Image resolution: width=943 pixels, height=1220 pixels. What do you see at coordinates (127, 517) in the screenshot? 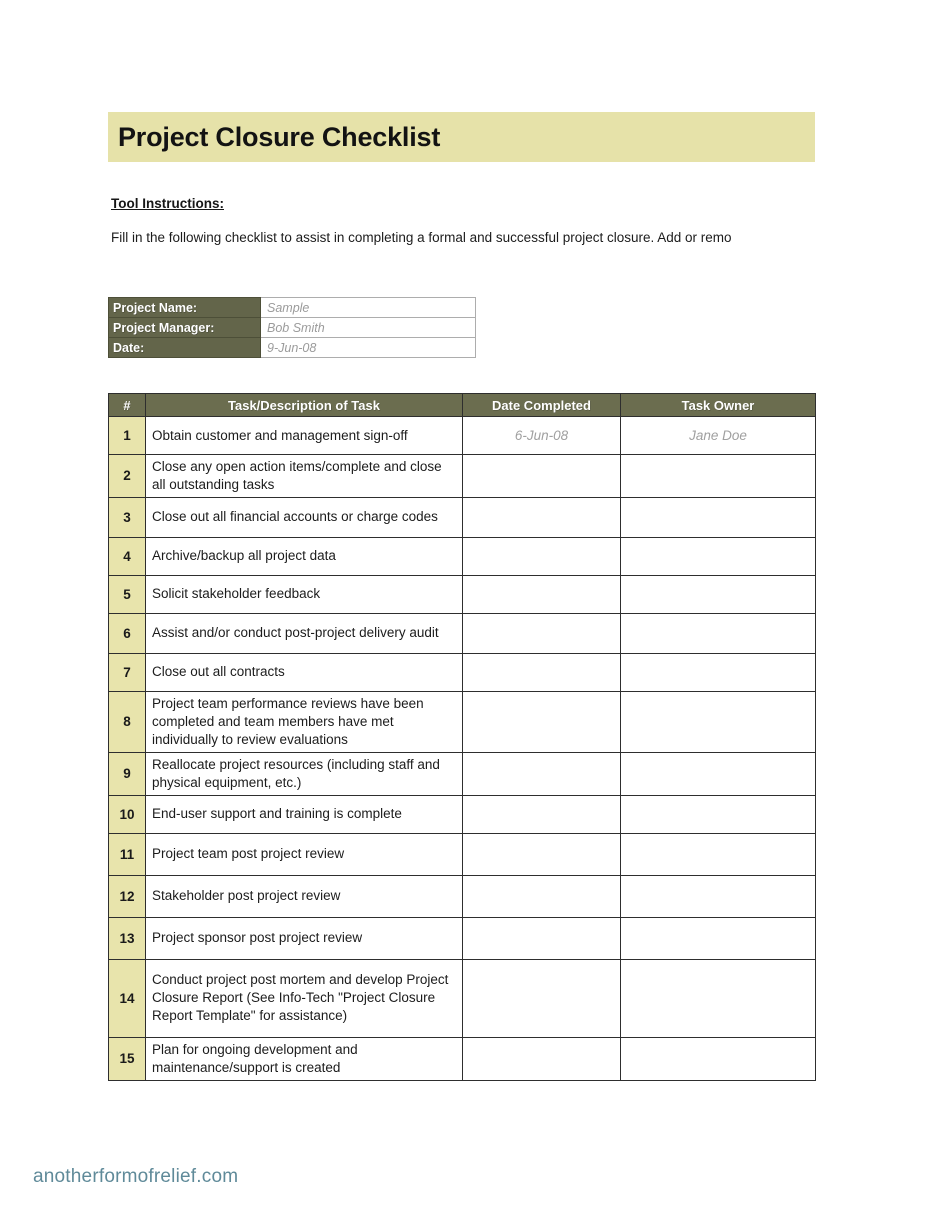
I see `row-number: 3` at bounding box center [127, 517].